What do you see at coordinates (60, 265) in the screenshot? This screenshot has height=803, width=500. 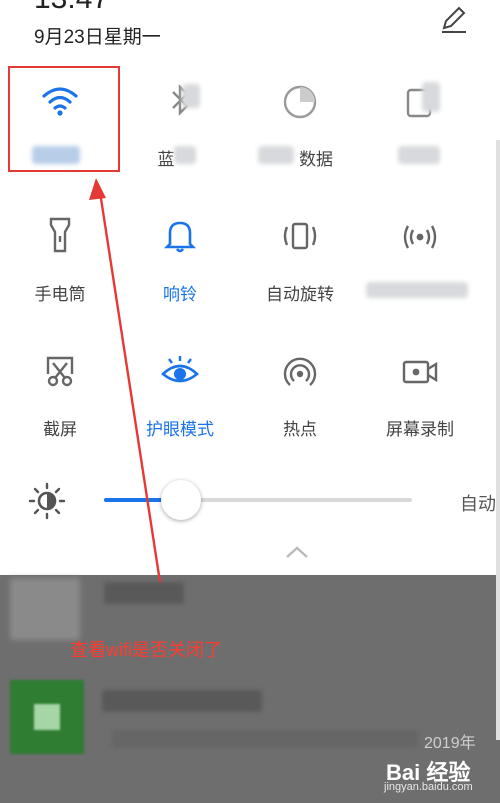 I see `tile-flashlight: 手电筒` at bounding box center [60, 265].